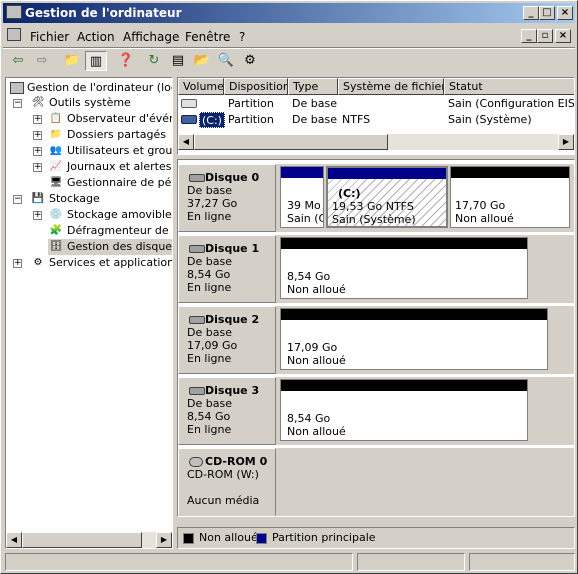 The image size is (578, 574). What do you see at coordinates (227, 411) in the screenshot?
I see `disk-label: Disque 3 De base 8,54 Go En ligne` at bounding box center [227, 411].